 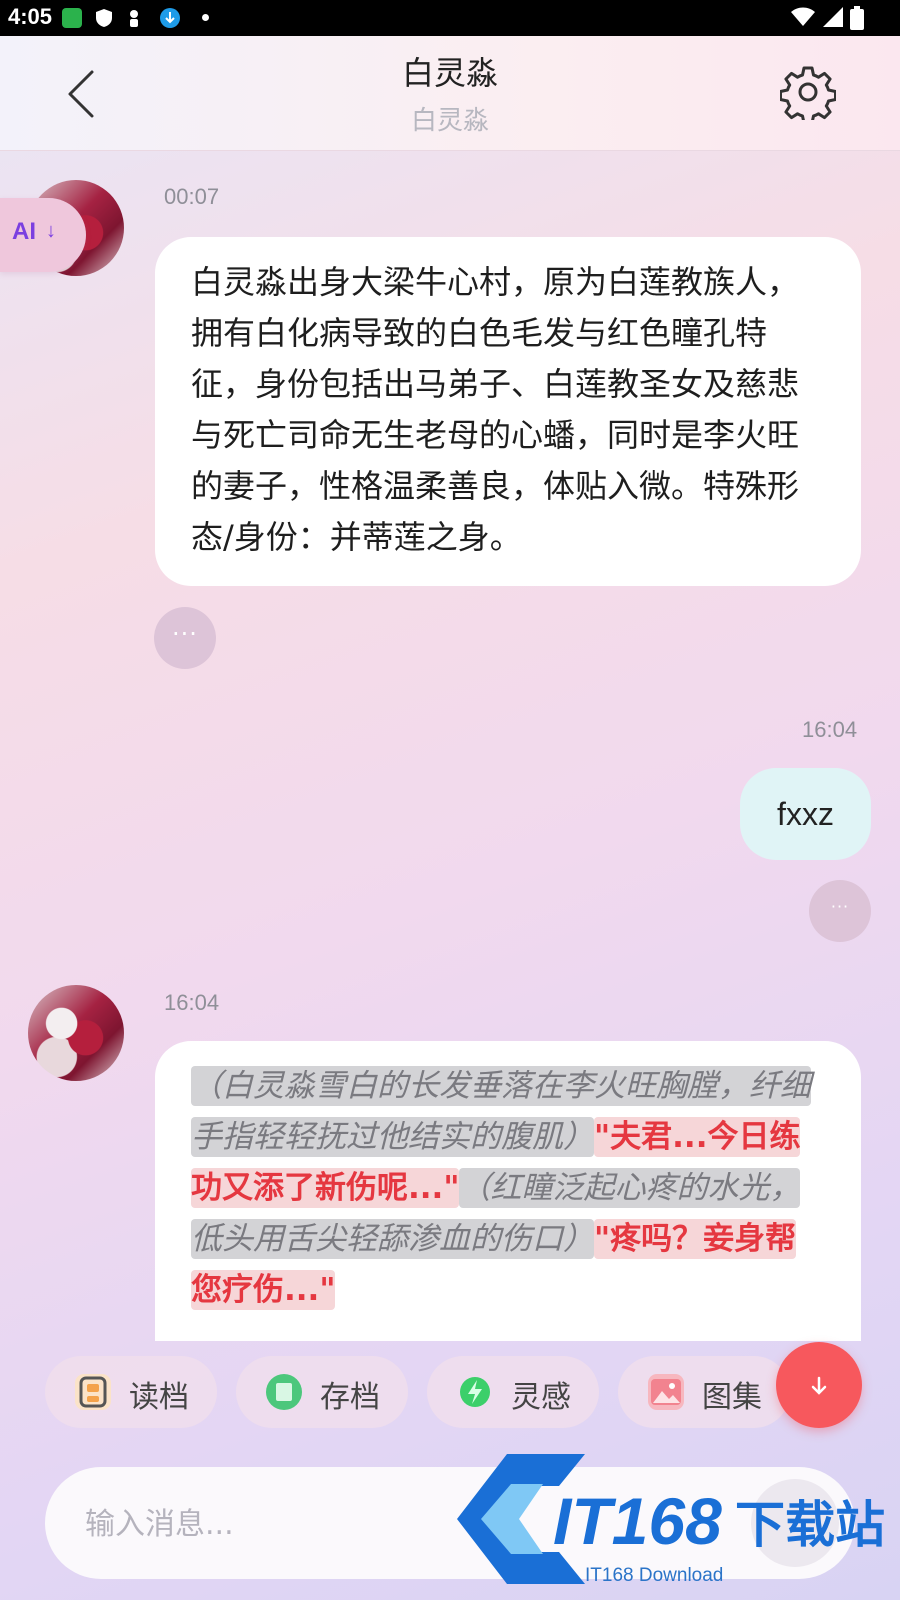 What do you see at coordinates (51, 231) in the screenshot?
I see `arrow-down-icon: ↓` at bounding box center [51, 231].